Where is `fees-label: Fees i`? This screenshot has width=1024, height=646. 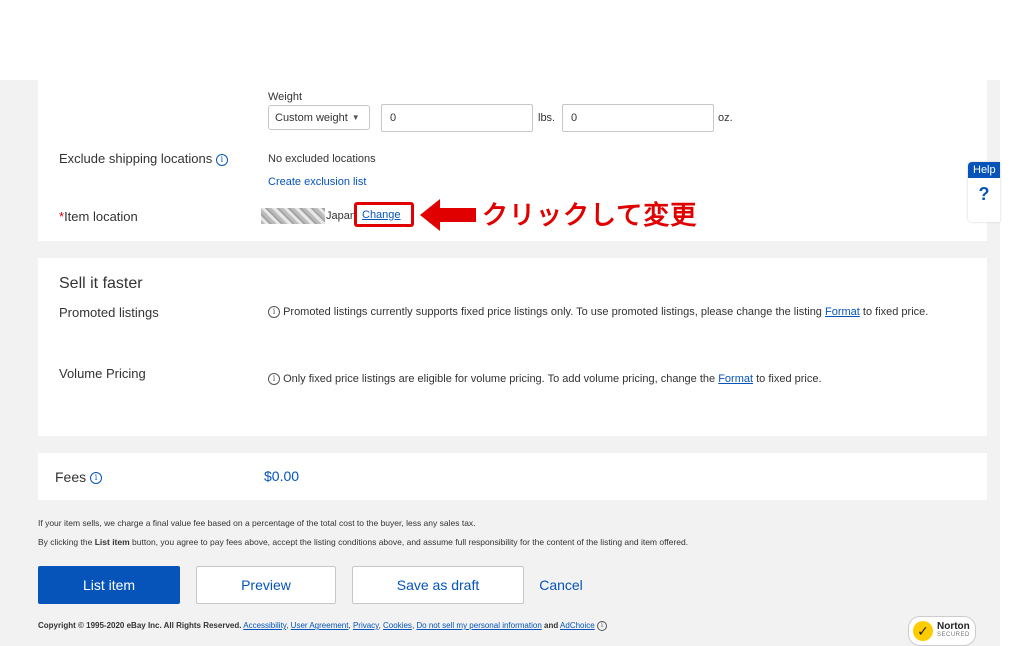 fees-label: Fees i is located at coordinates (79, 477).